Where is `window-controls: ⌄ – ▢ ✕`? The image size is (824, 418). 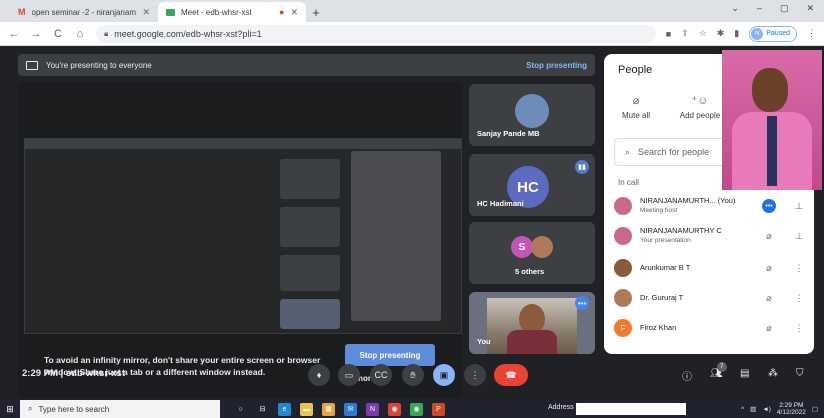
window-controls: ⌄ – ▢ ✕ is located at coordinates (772, 8).